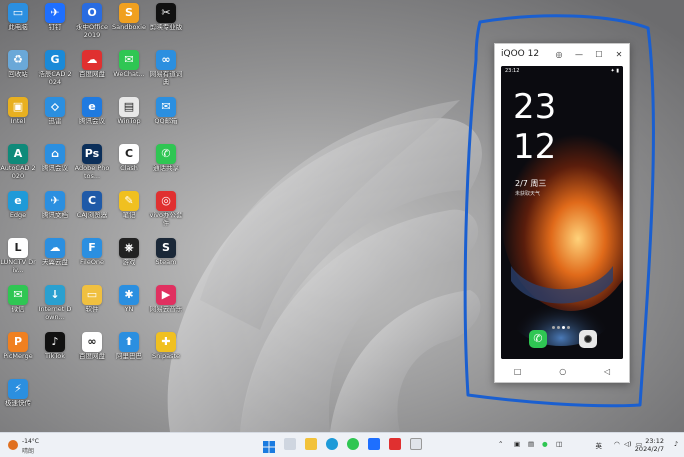 The width and height of the screenshot is (684, 457). I want to click on volume-icon: ◁), so click(628, 444).